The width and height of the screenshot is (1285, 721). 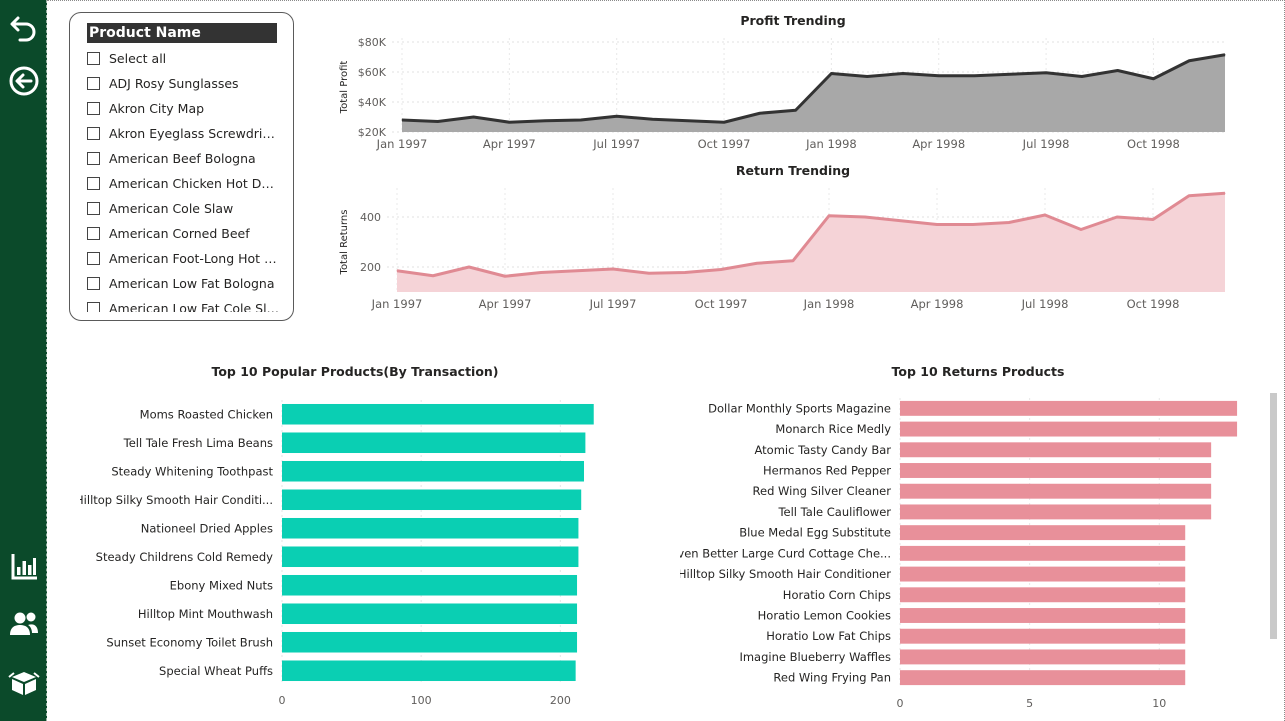 I want to click on x-tick-label: 5, so click(x=1029, y=703).